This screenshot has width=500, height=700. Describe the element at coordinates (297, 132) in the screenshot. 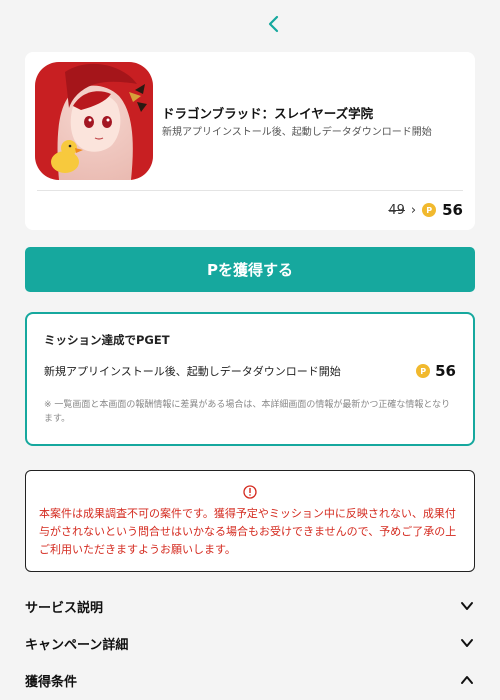

I see `app-subtitle: 新規アプリインストール後、起動しデータダウンロード開始` at that location.